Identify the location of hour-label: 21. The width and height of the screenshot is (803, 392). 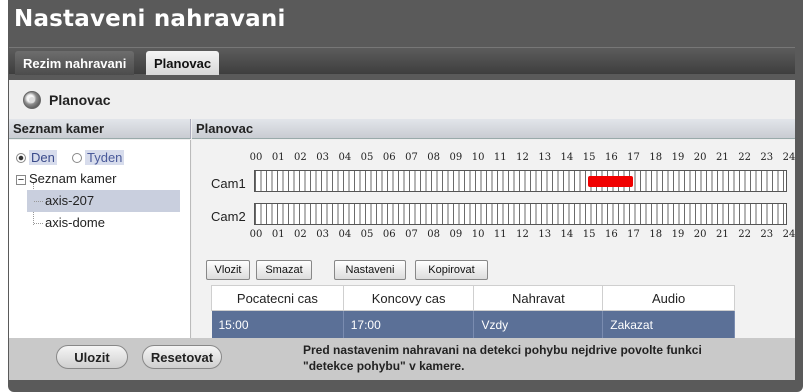
(722, 157).